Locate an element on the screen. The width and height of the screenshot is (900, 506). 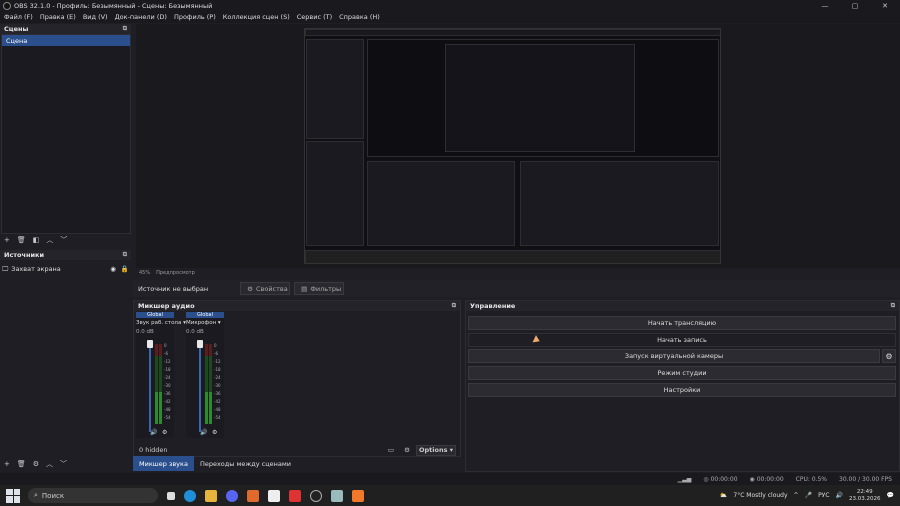
stream-time: 00:00:00 is located at coordinates (724, 479).